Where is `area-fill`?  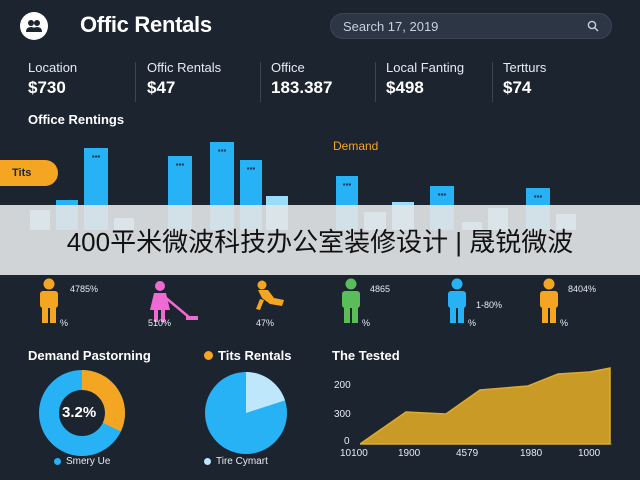
area-fill is located at coordinates (484, 406).